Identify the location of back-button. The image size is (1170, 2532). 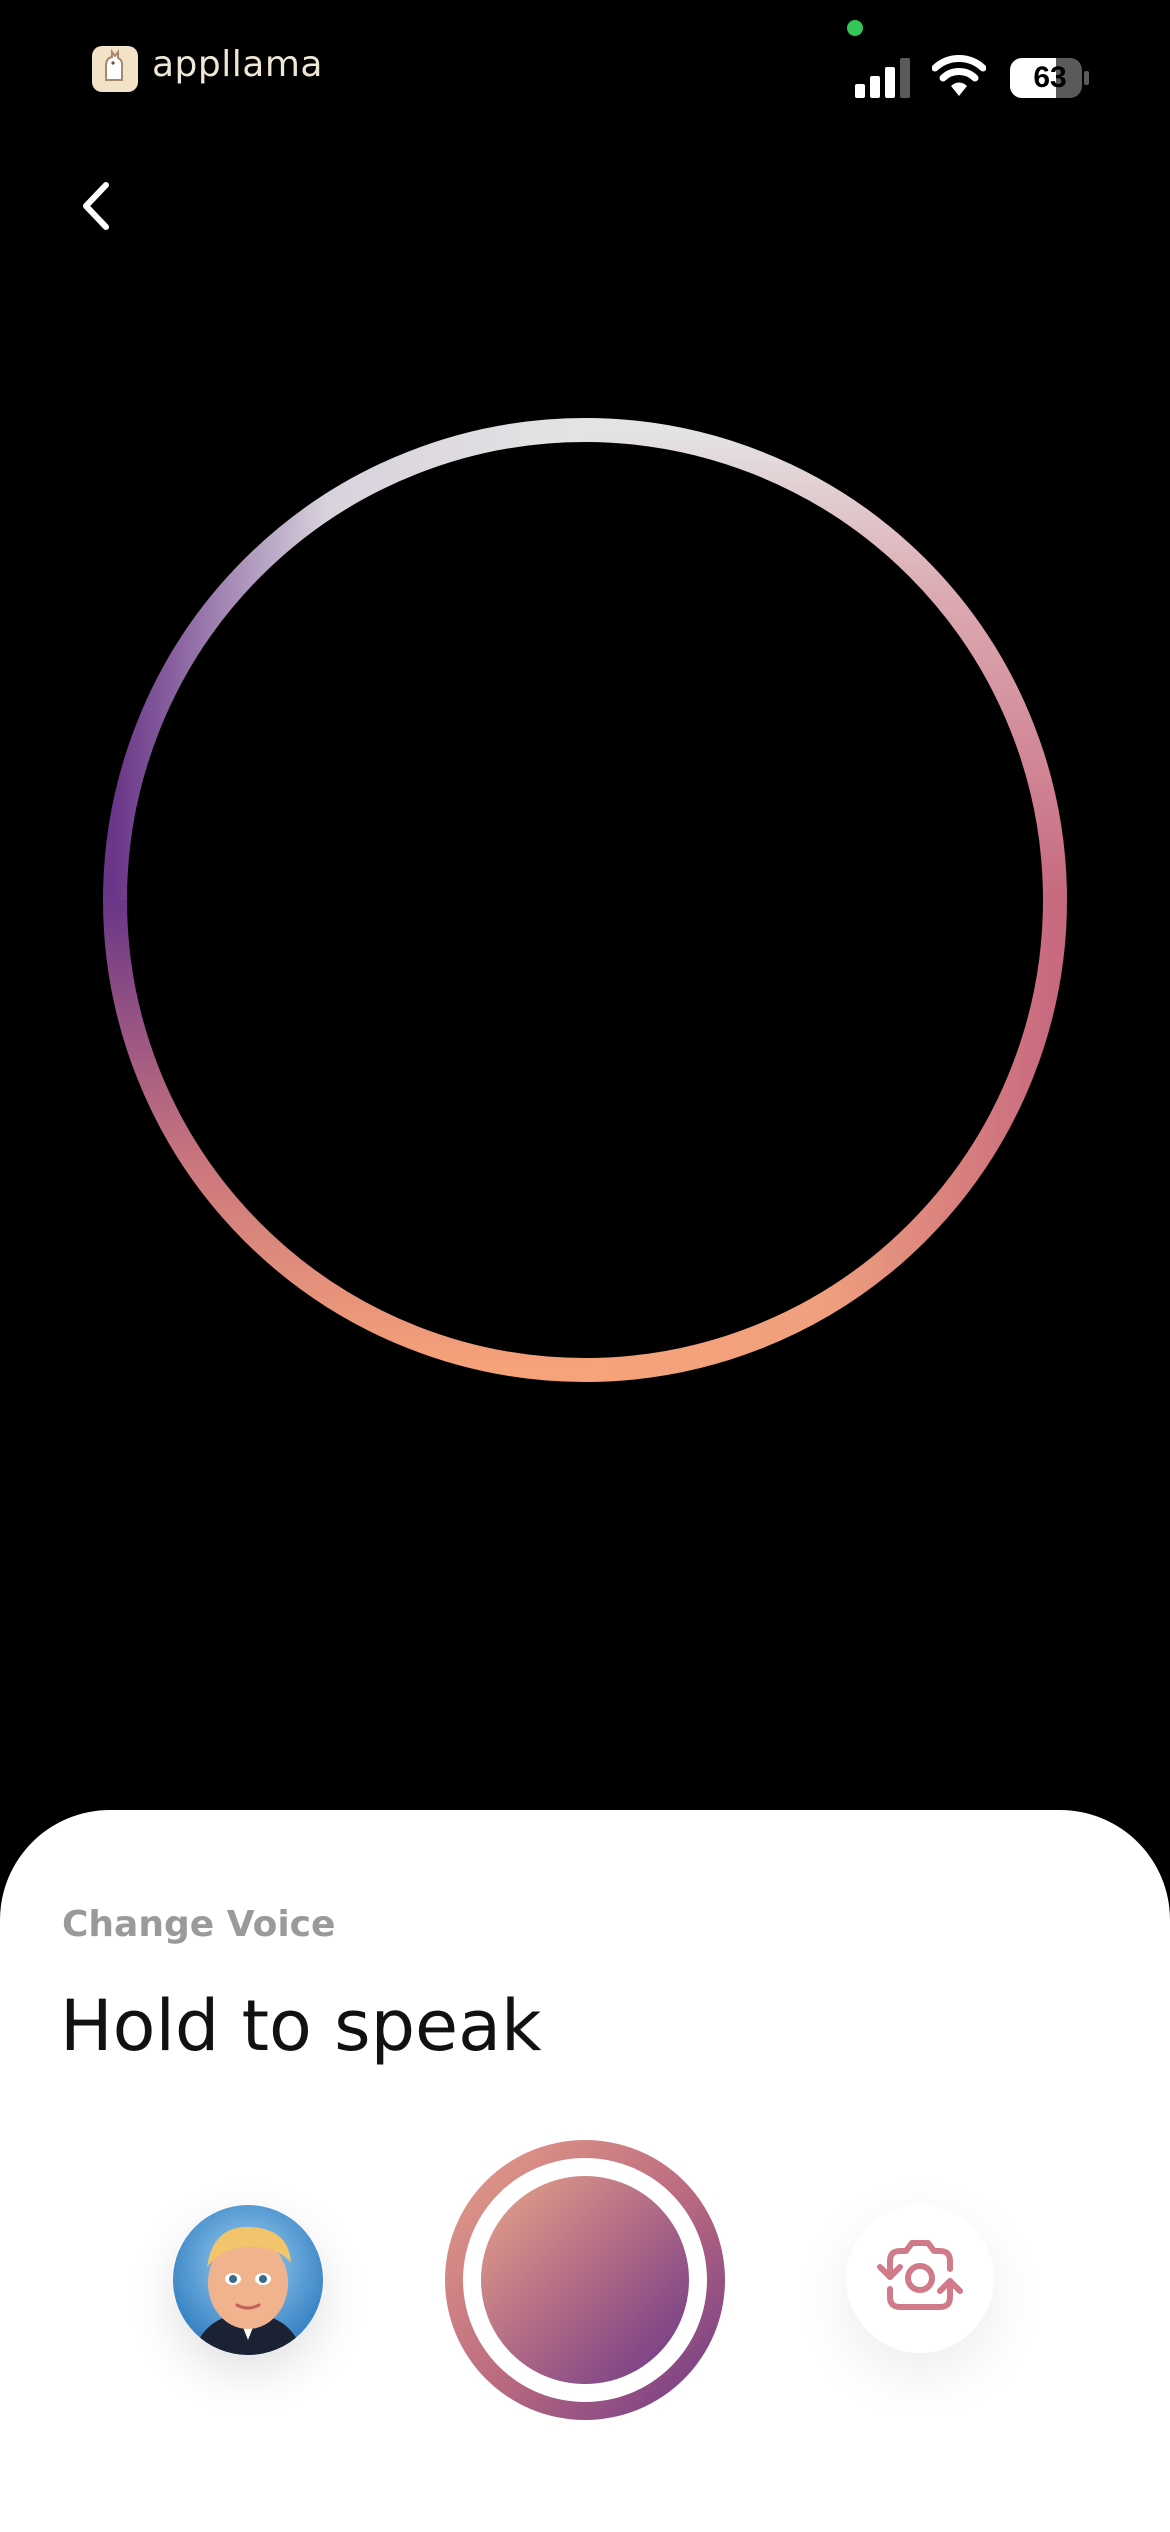
(96, 206).